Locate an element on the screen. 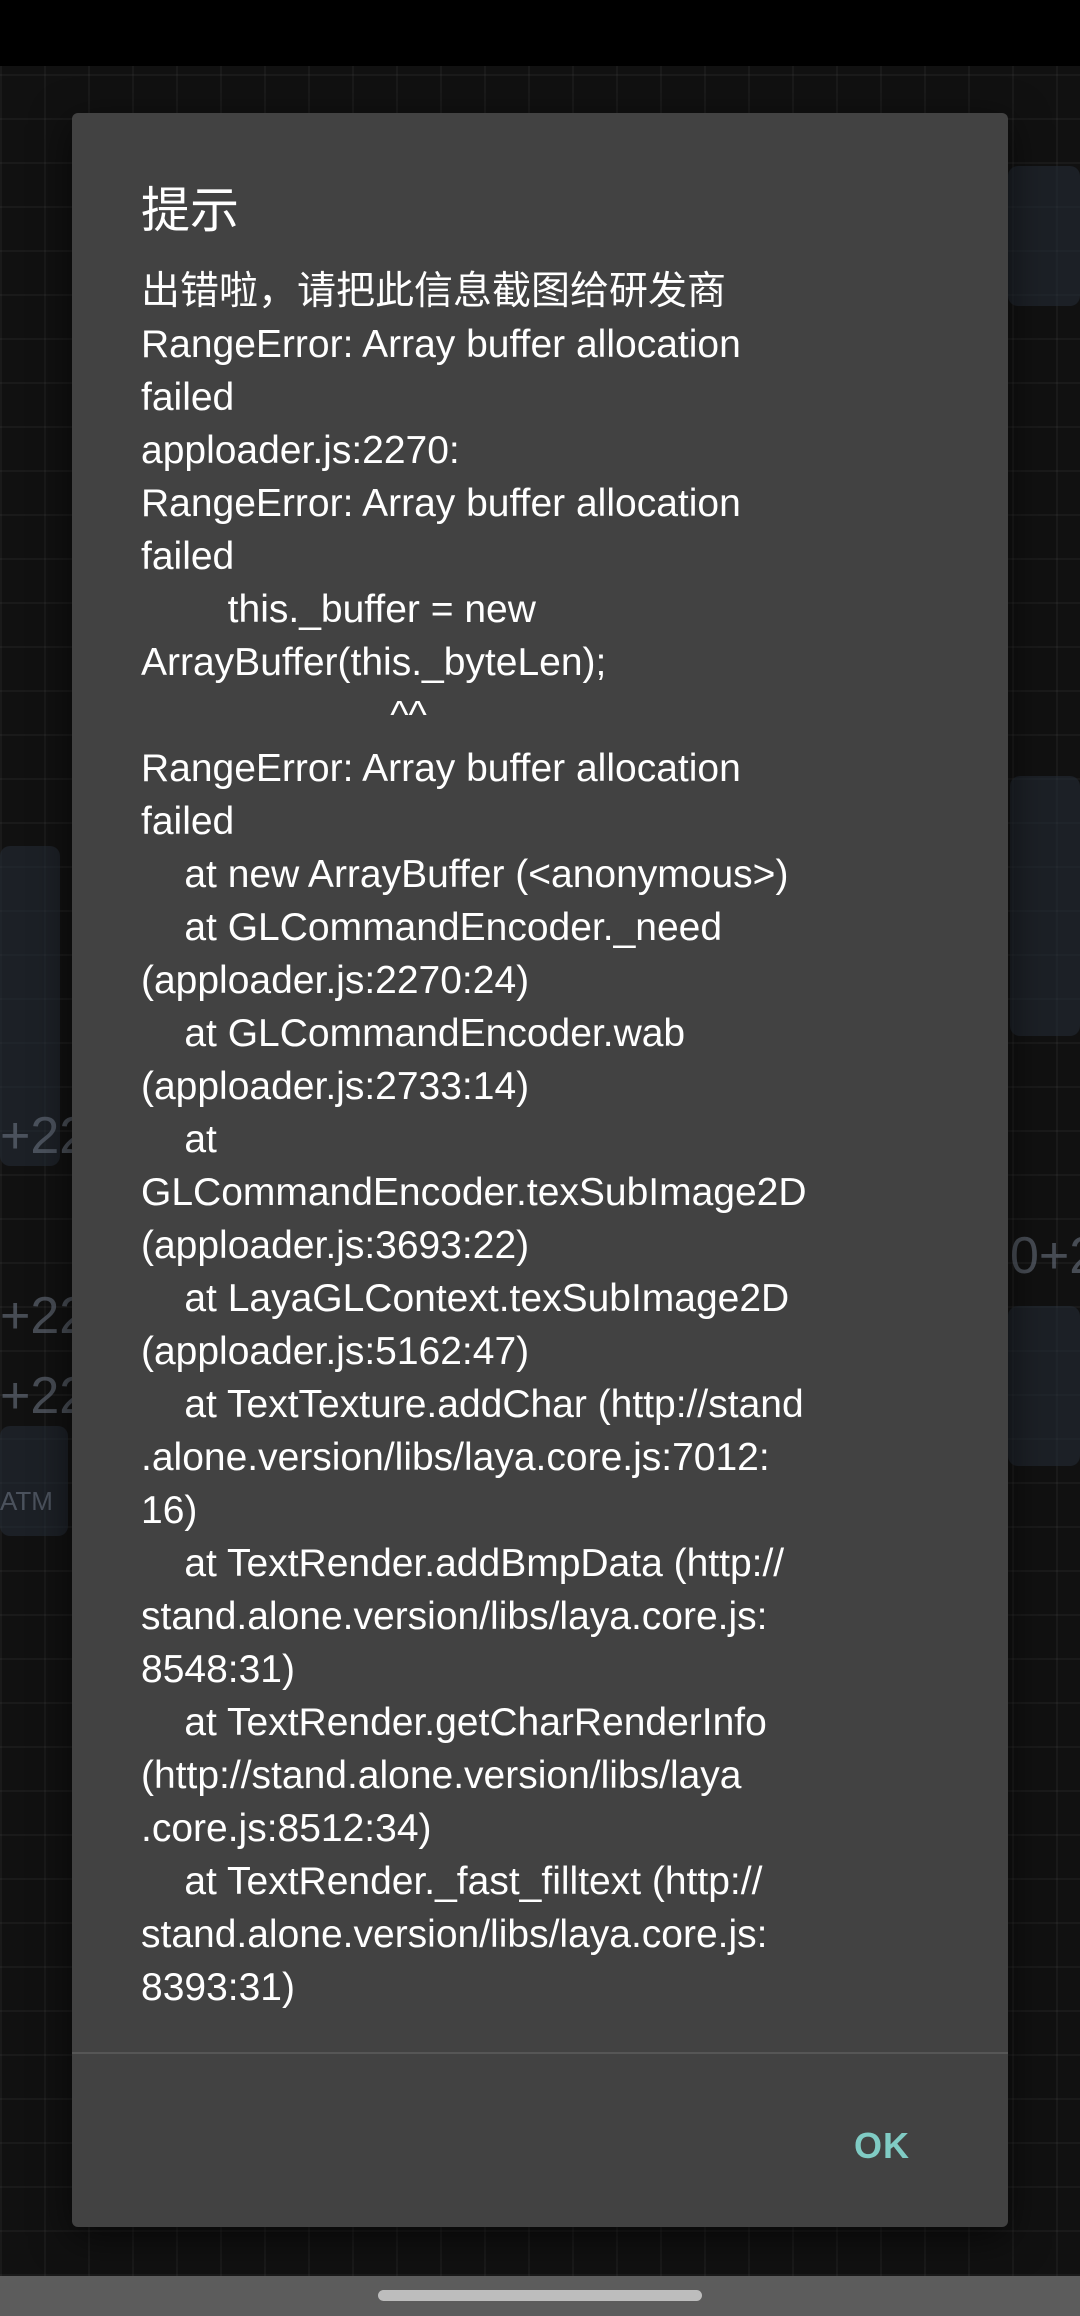 The height and width of the screenshot is (2316, 1080). dialog-divider is located at coordinates (540, 2053).